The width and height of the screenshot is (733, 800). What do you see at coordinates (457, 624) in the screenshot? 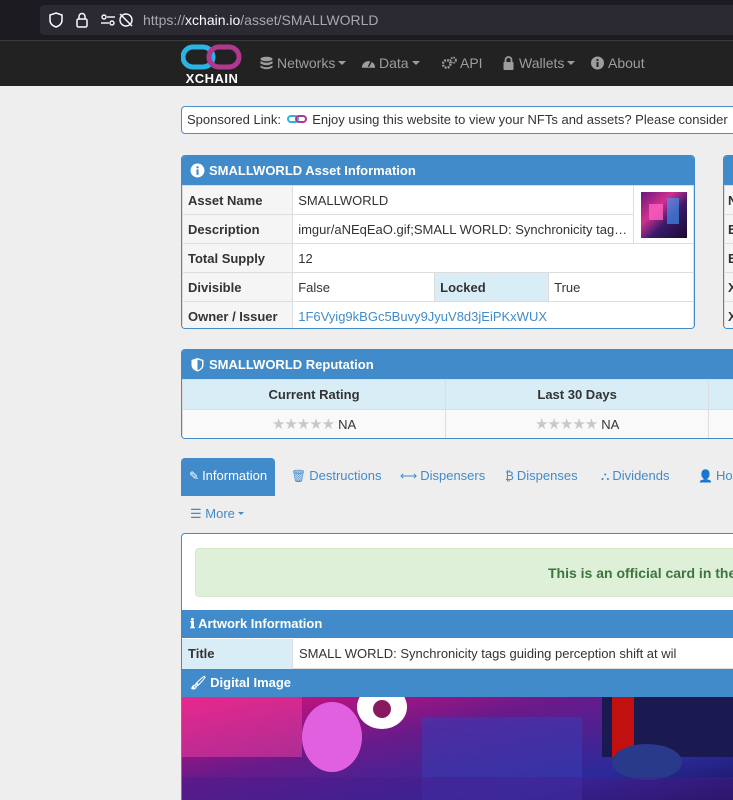
I see `artwork-info-header: ℹ Artwork Information` at bounding box center [457, 624].